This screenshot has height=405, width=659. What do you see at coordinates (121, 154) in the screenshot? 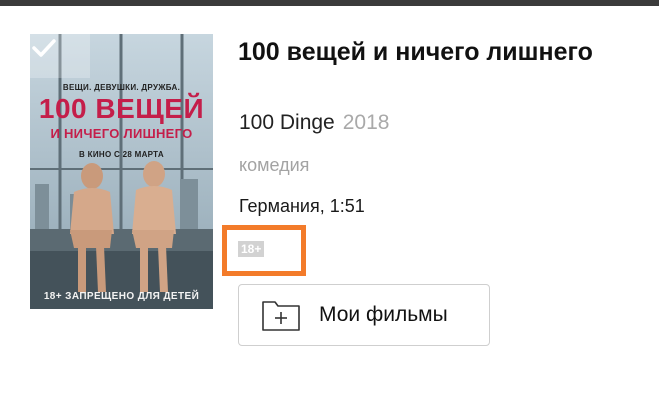
I see `poster-release-date: В КИНО С 28 МАРТА` at bounding box center [121, 154].